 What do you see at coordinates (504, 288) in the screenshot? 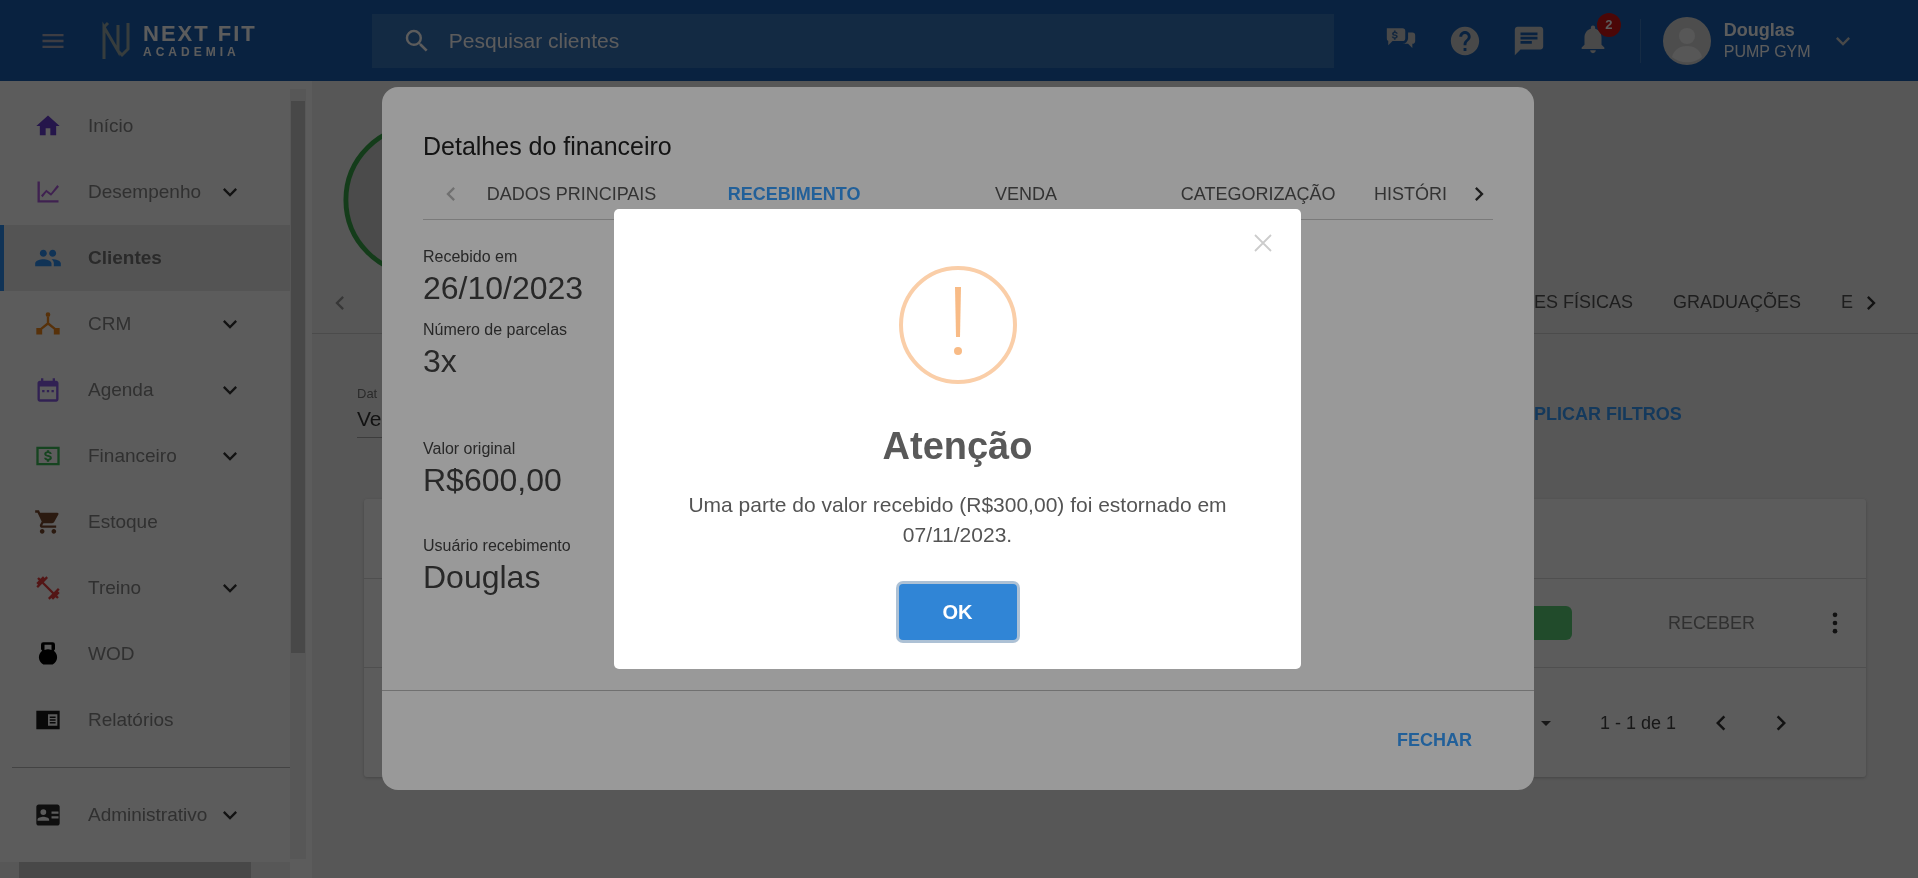
I see `field-value: 26/10/2023` at bounding box center [504, 288].